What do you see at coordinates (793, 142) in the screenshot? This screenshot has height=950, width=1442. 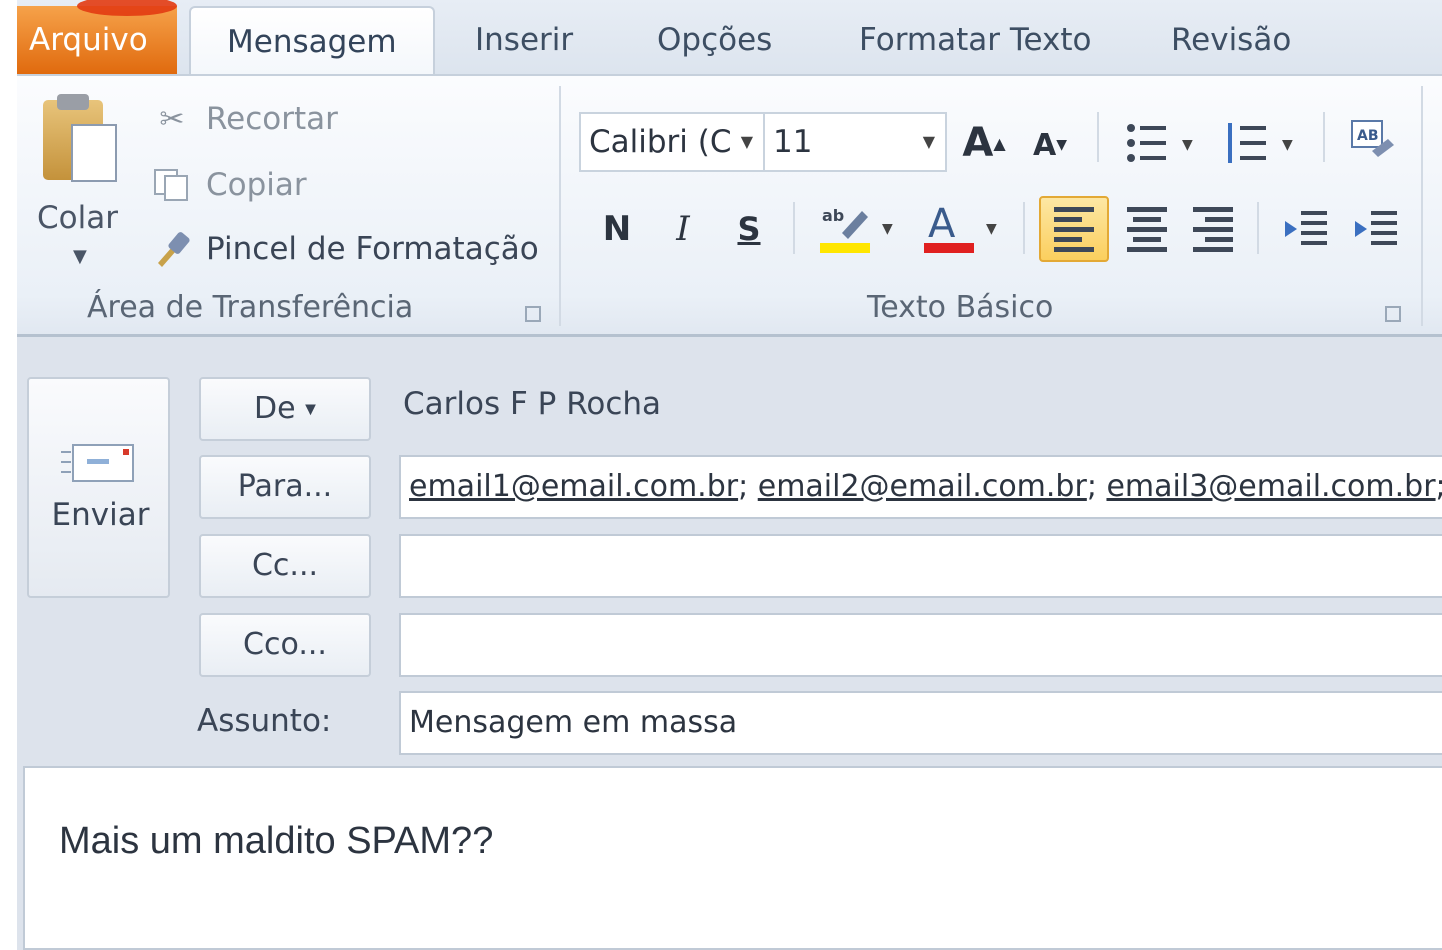 I see `font-size-value: 11` at bounding box center [793, 142].